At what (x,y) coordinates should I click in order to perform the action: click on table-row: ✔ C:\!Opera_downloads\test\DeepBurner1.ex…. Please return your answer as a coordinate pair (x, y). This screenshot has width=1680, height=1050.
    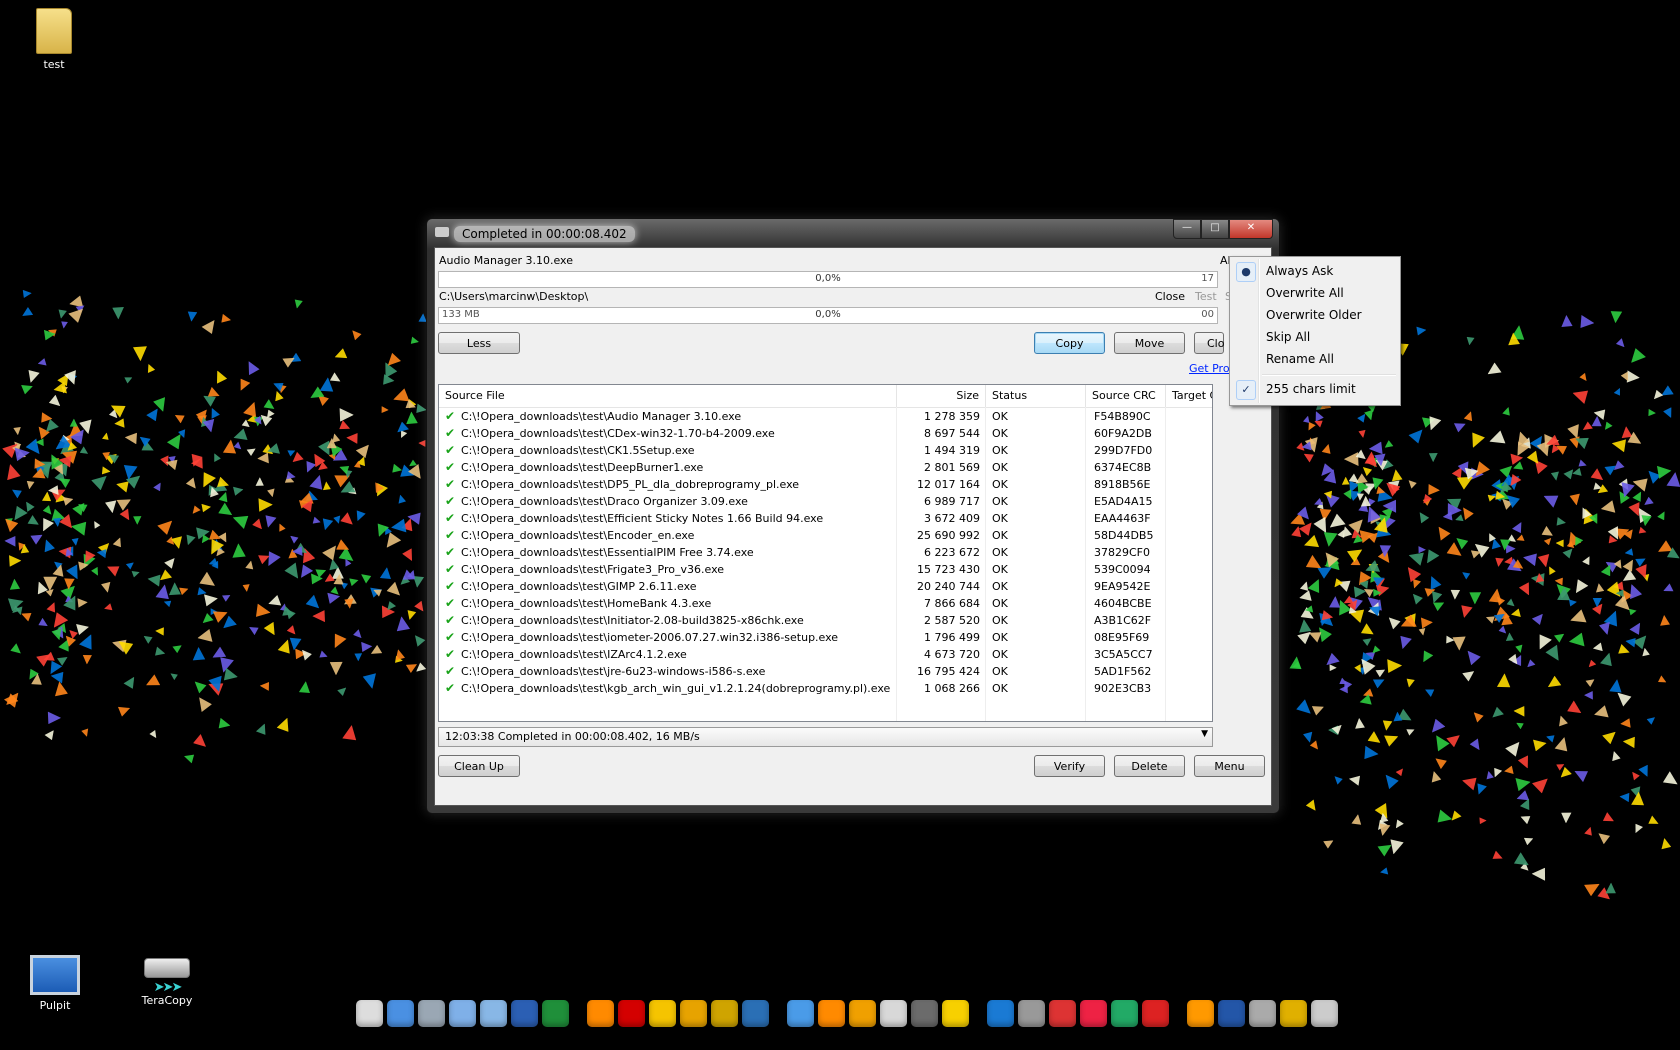
    Looking at the image, I should click on (825, 467).